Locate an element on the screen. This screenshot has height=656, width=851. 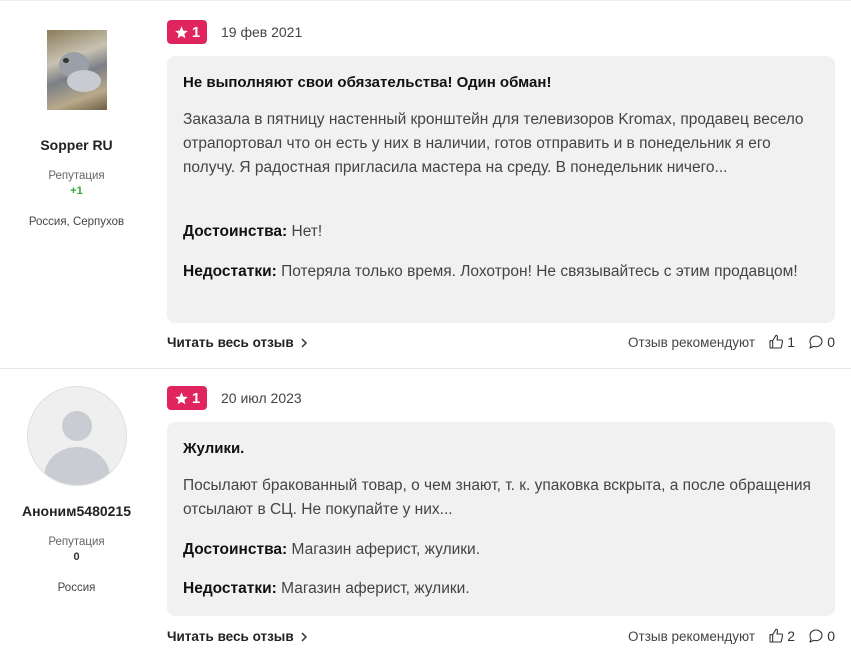
like-button: 1 is located at coordinates (781, 342).